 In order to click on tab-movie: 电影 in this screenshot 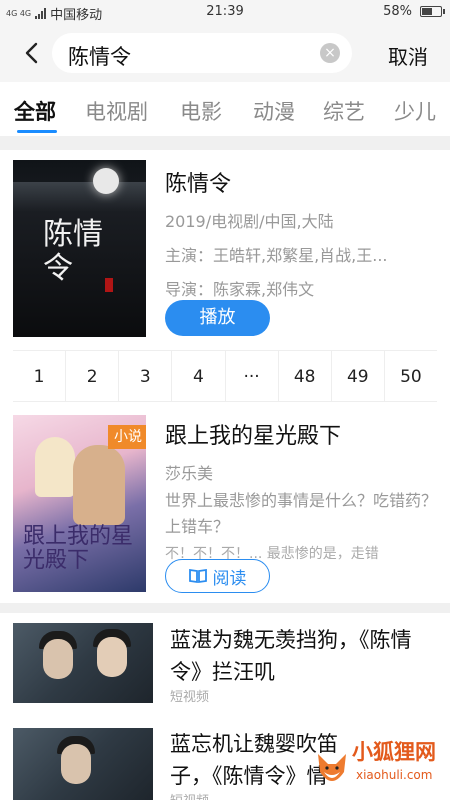, I will do `click(201, 111)`.